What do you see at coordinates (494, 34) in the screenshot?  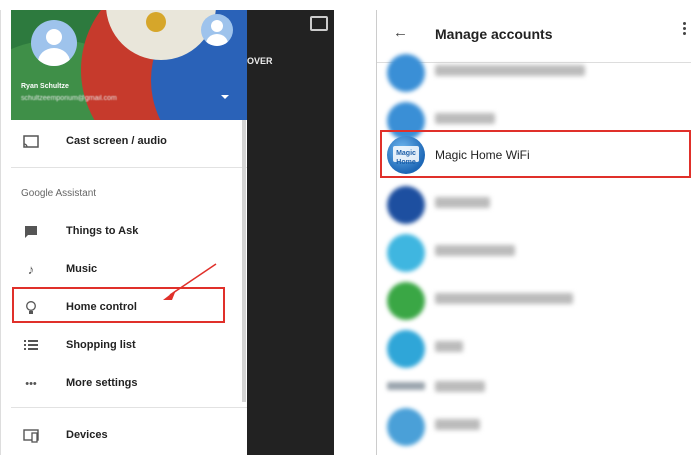 I see `page-title: Manage accounts` at bounding box center [494, 34].